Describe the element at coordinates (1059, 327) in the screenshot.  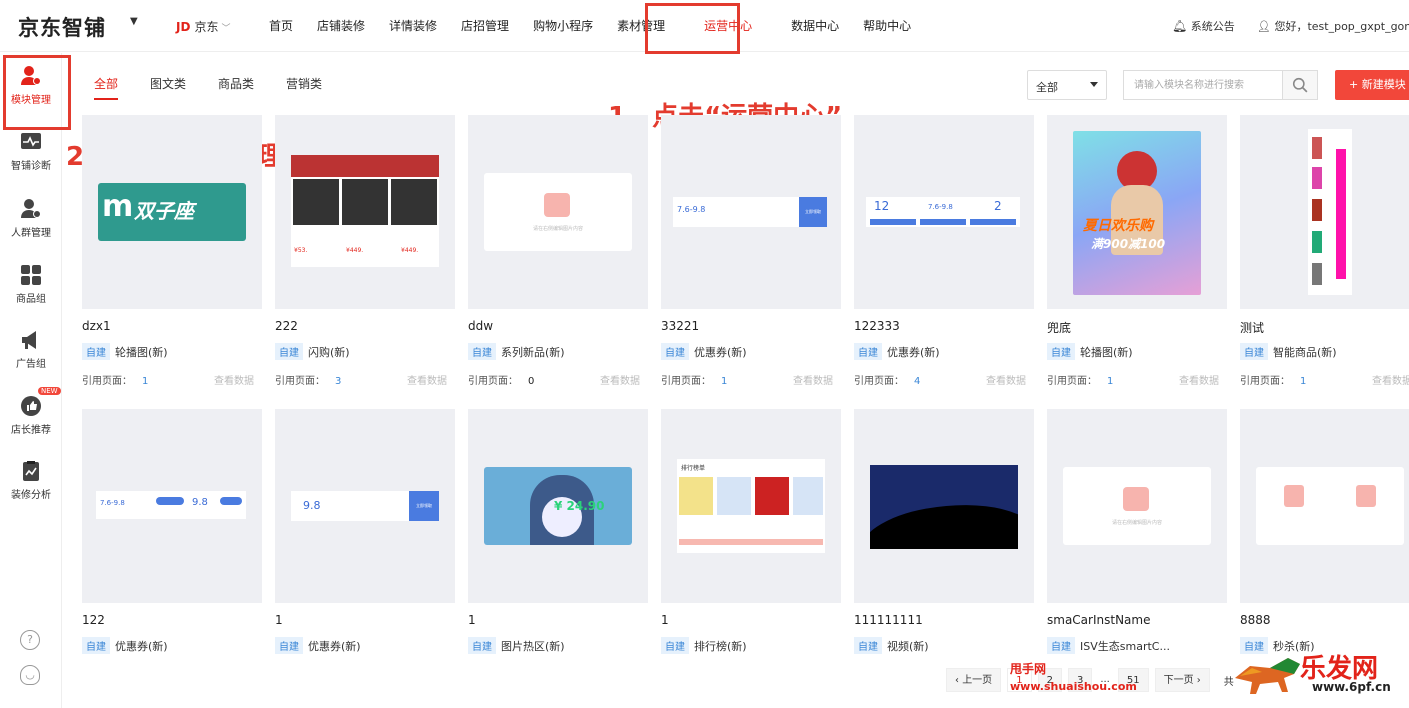
I see `module-name: 兜底` at that location.